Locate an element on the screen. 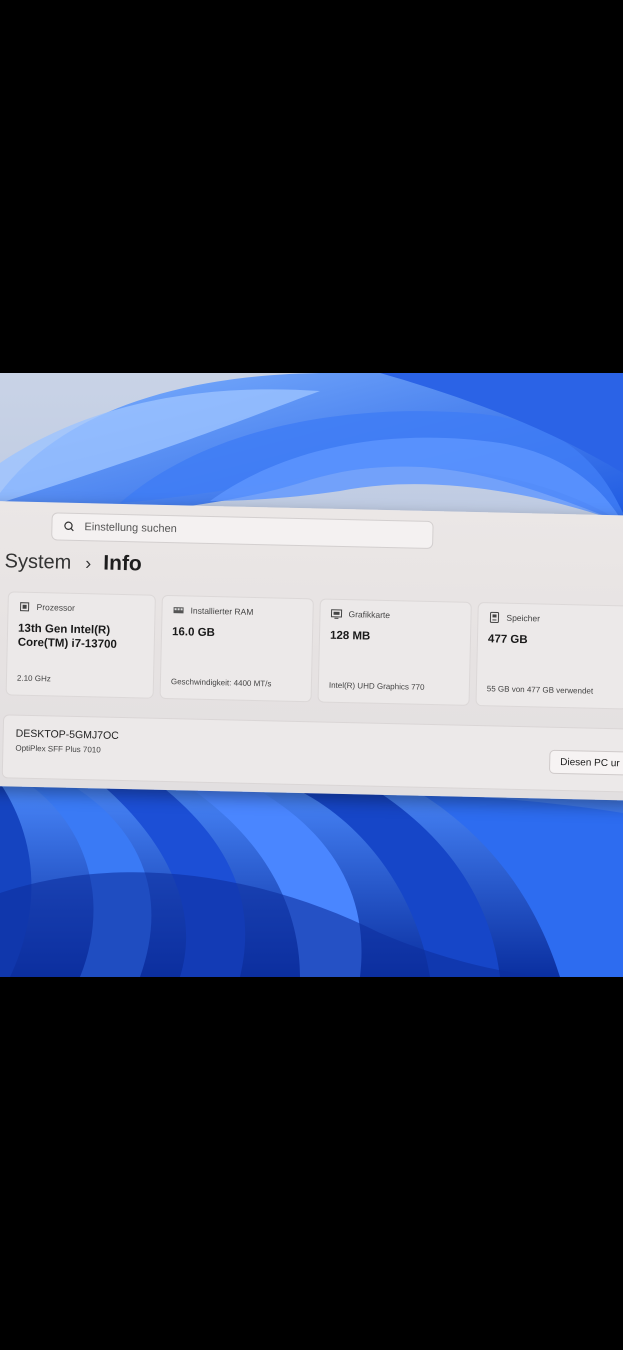 The height and width of the screenshot is (1350, 623). search-icon is located at coordinates (69, 526).